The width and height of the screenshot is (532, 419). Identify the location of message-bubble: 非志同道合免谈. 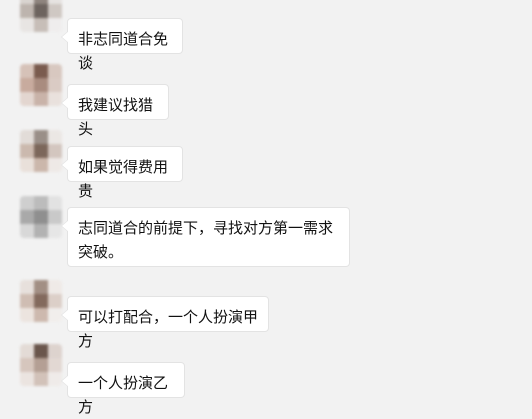
(122, 45).